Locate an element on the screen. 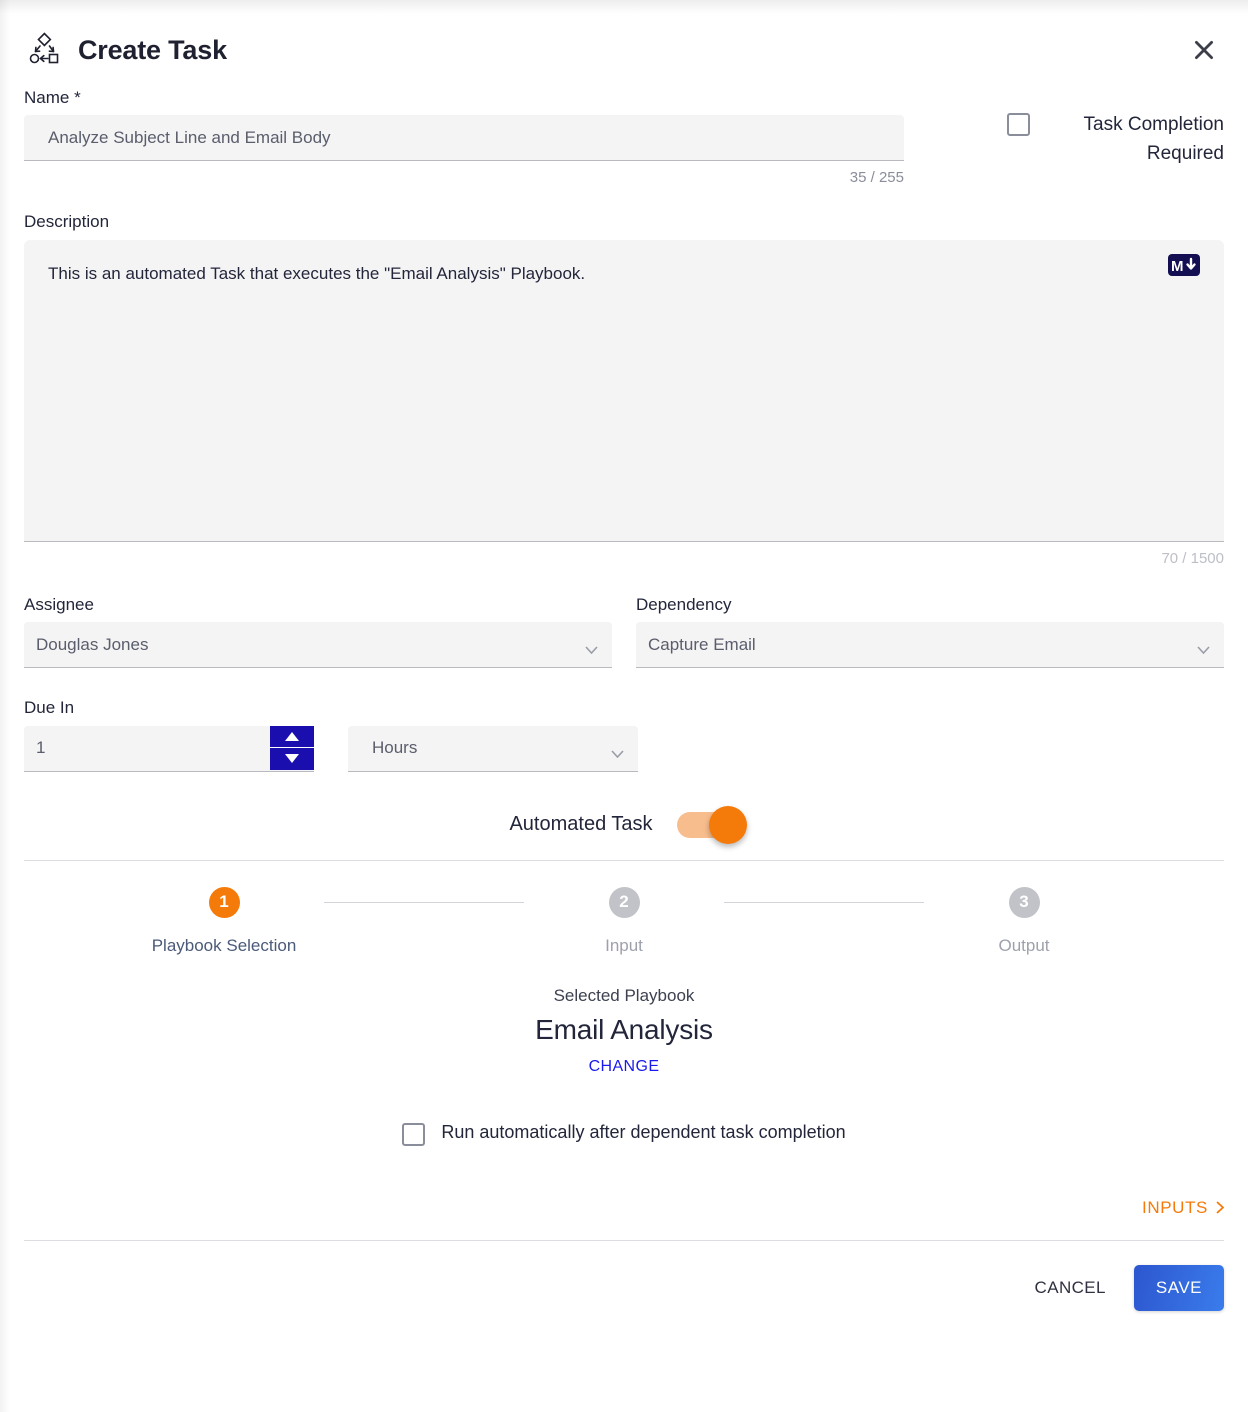  inputs-label: INPUTS is located at coordinates (1175, 1207).